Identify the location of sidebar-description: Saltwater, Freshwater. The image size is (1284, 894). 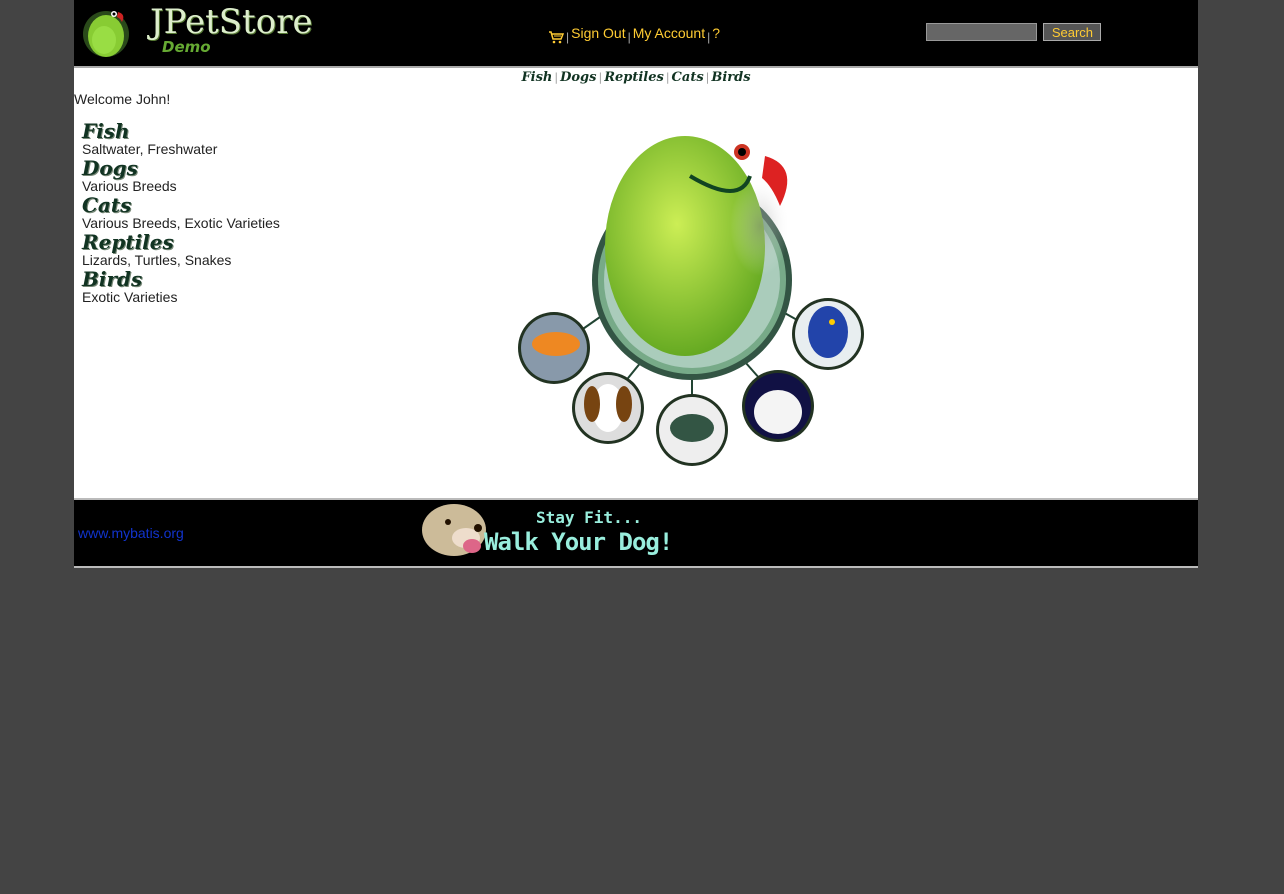
(150, 149).